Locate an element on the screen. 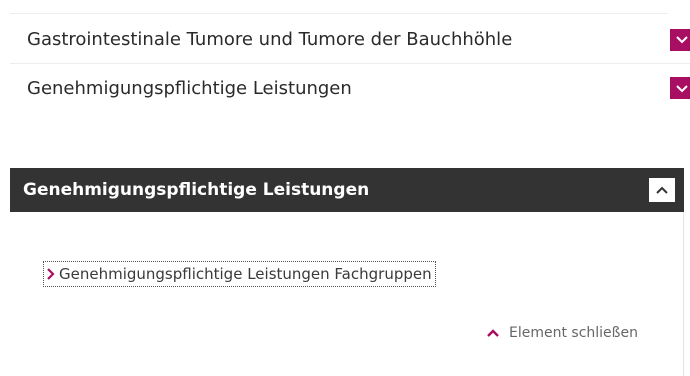  accordion-item-genehmigungspflichtige-leistungen: Genehmigungspflichtige Leistungen is located at coordinates (350, 88).